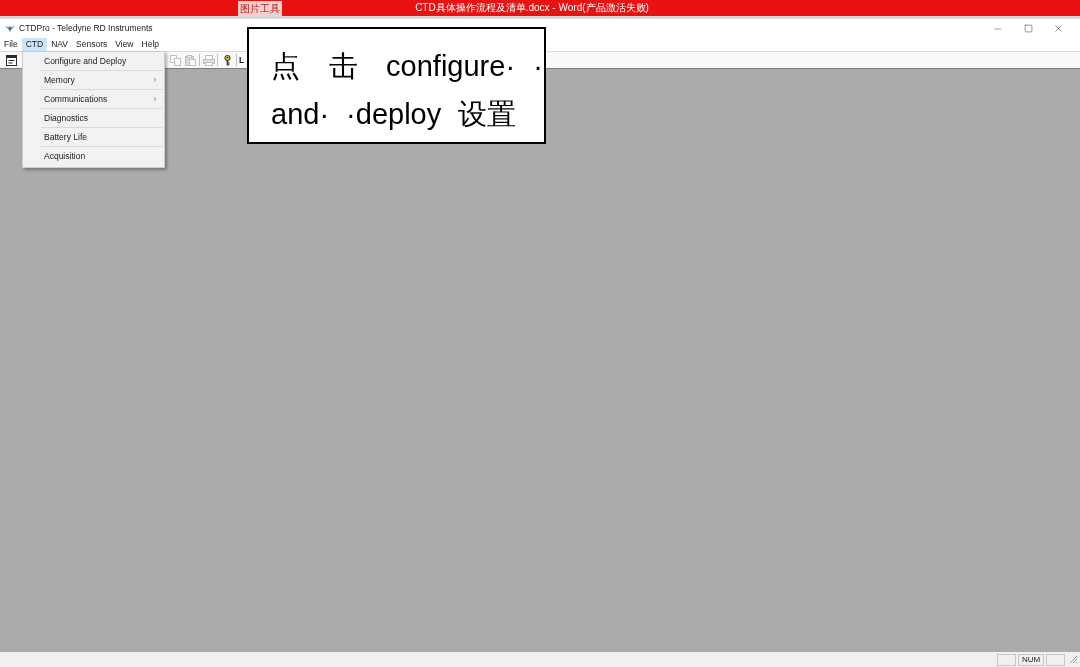 The width and height of the screenshot is (1080, 667). What do you see at coordinates (407, 90) in the screenshot?
I see `callout-text: 点 击 configure· · and· ·deploy 设置` at bounding box center [407, 90].